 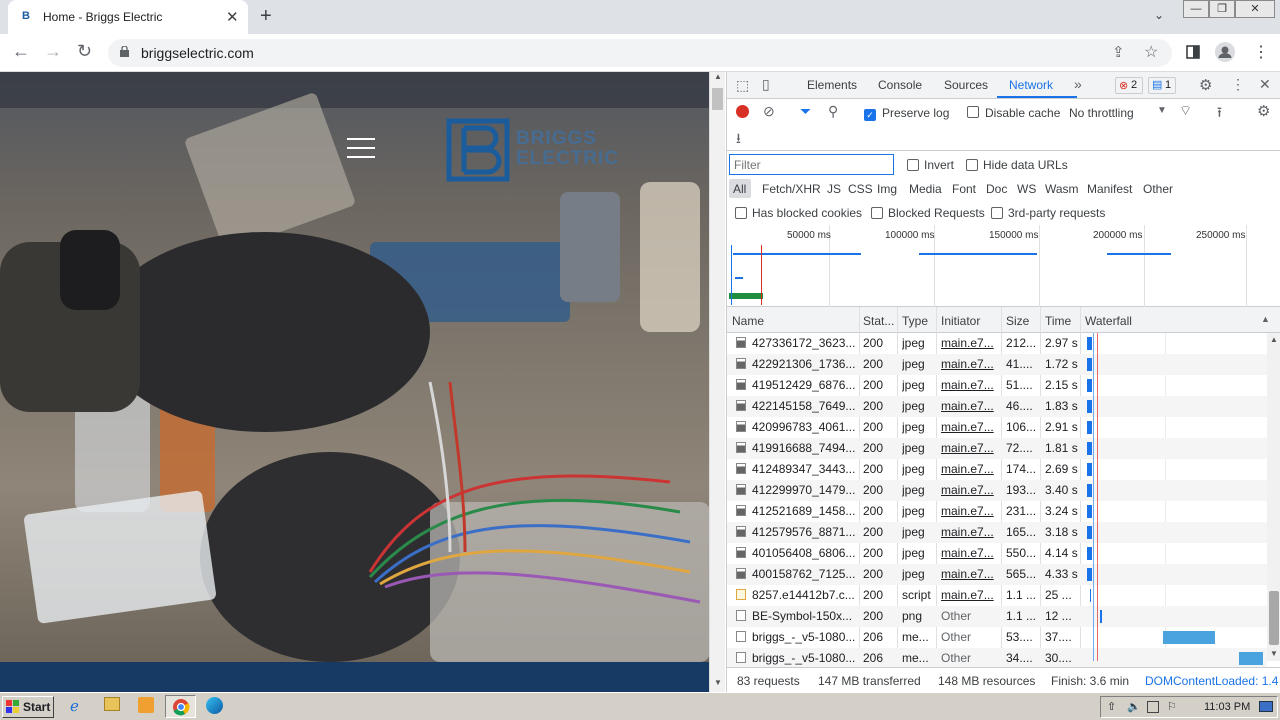 What do you see at coordinates (769, 111) in the screenshot?
I see `clear-icon: ⊘` at bounding box center [769, 111].